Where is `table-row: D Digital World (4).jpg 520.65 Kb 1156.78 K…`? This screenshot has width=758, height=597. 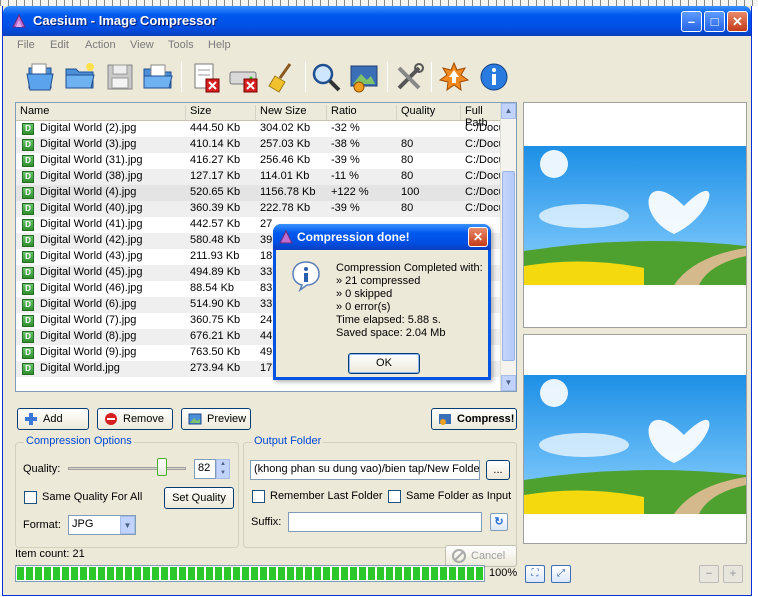 table-row: D Digital World (4).jpg 520.65 Kb 1156.78 K… is located at coordinates (260, 193).